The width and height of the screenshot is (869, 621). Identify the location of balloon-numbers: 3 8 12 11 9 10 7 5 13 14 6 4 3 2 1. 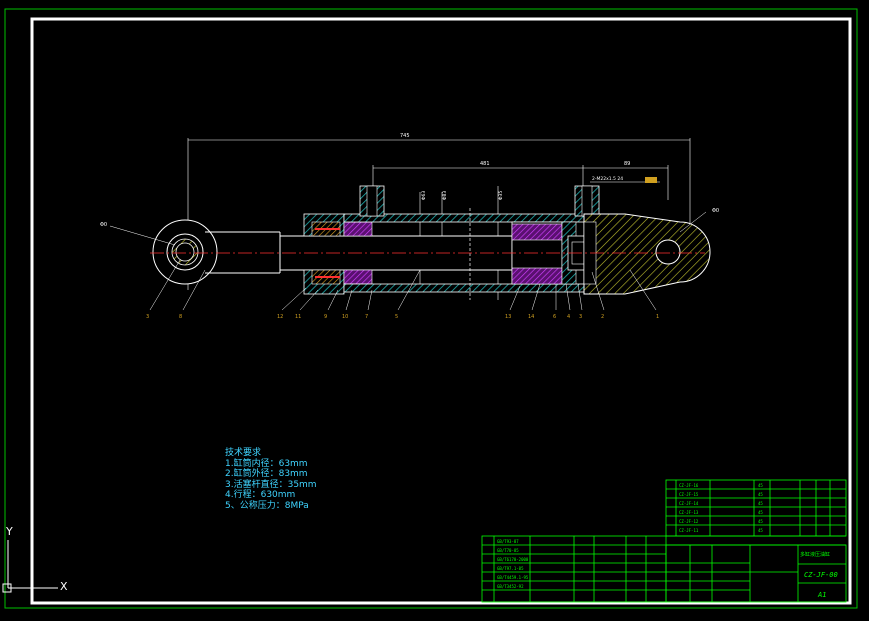
(402, 317).